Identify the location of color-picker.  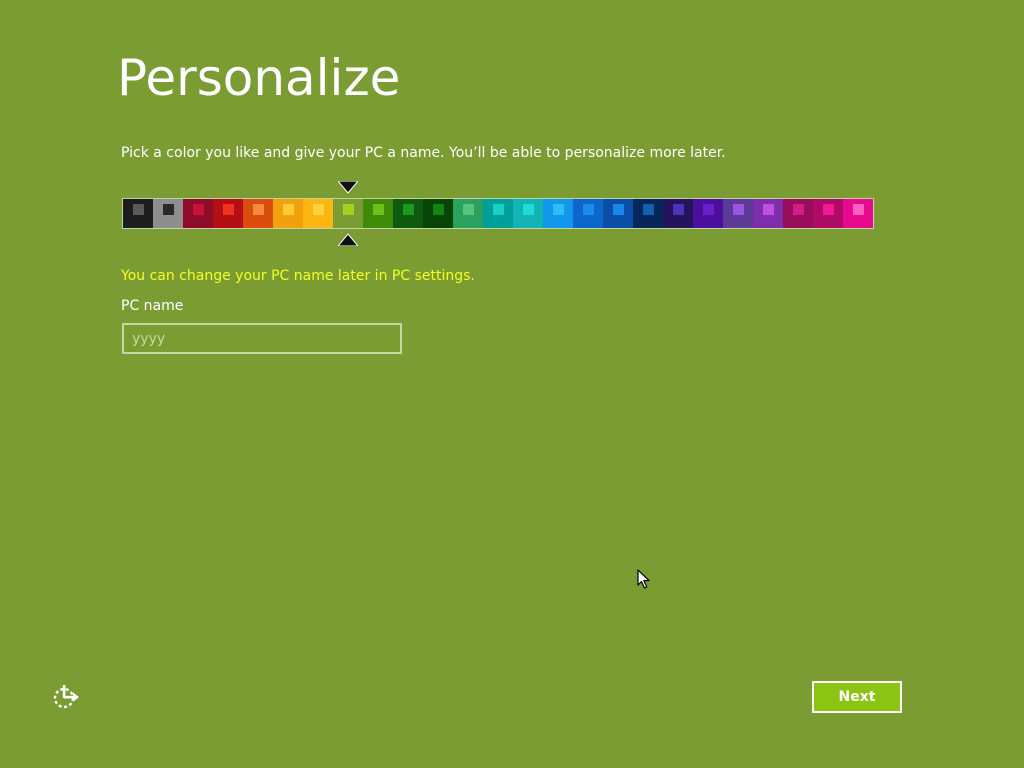
(498, 213).